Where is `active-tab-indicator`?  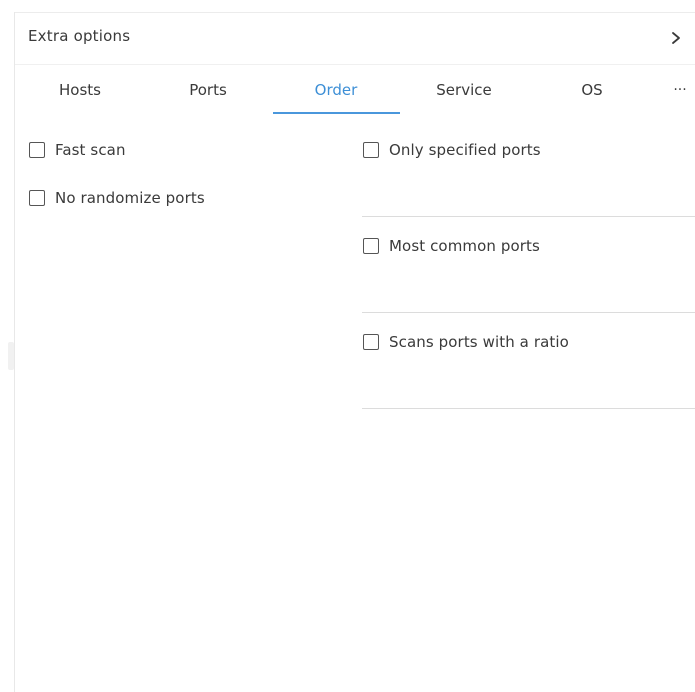
active-tab-indicator is located at coordinates (336, 113).